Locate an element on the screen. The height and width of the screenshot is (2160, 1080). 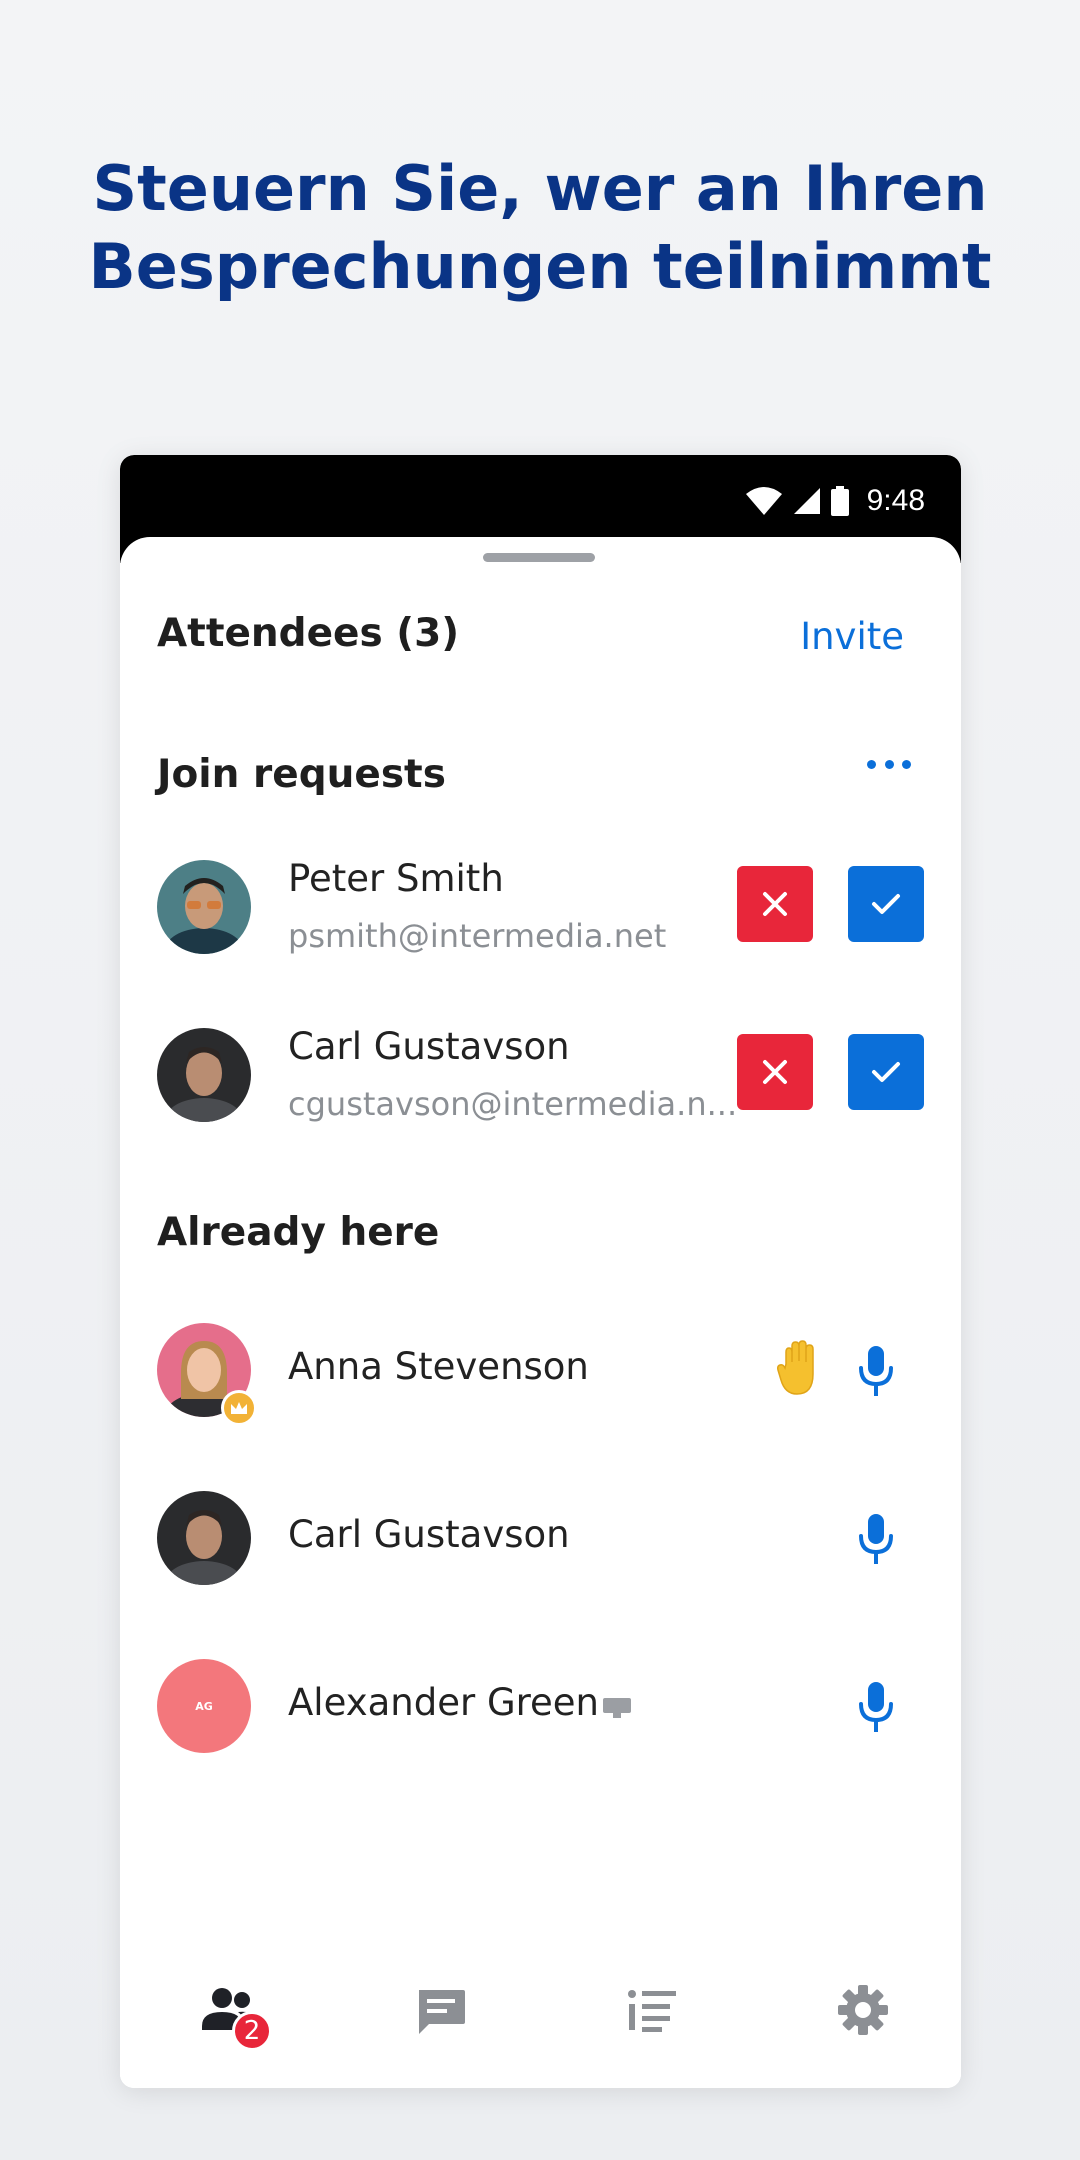
attendee-row: Carl Gustavson is located at coordinates (540, 1538).